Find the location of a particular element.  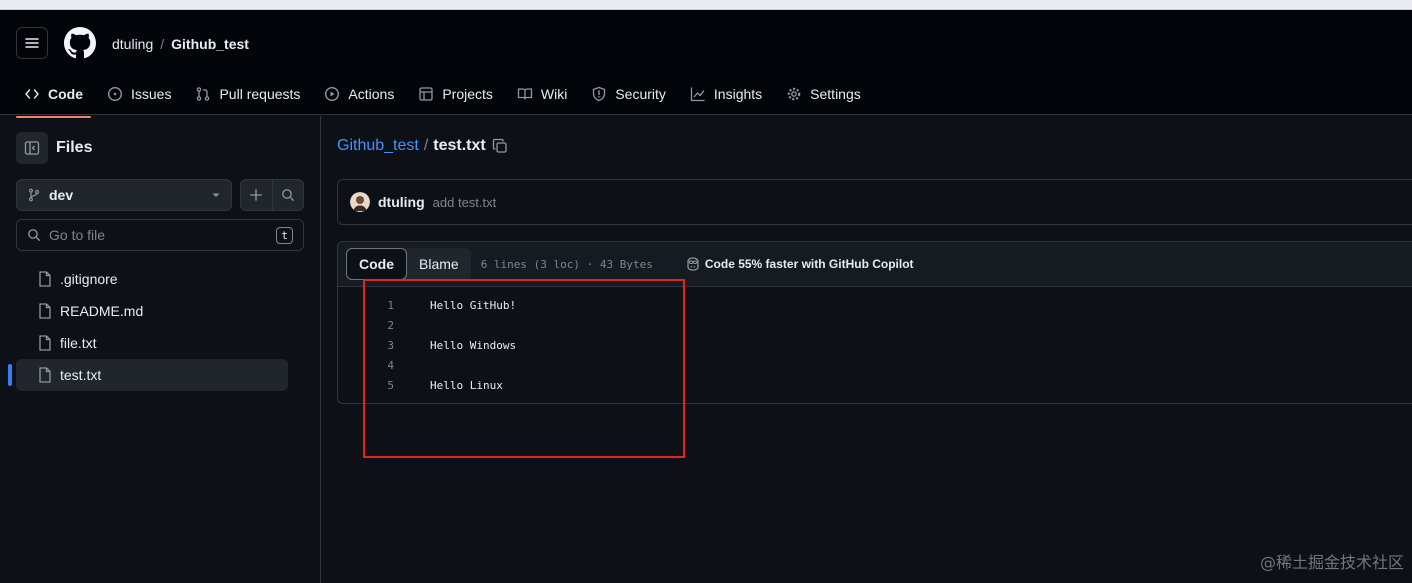

tab-actions: Actions is located at coordinates (359, 94).